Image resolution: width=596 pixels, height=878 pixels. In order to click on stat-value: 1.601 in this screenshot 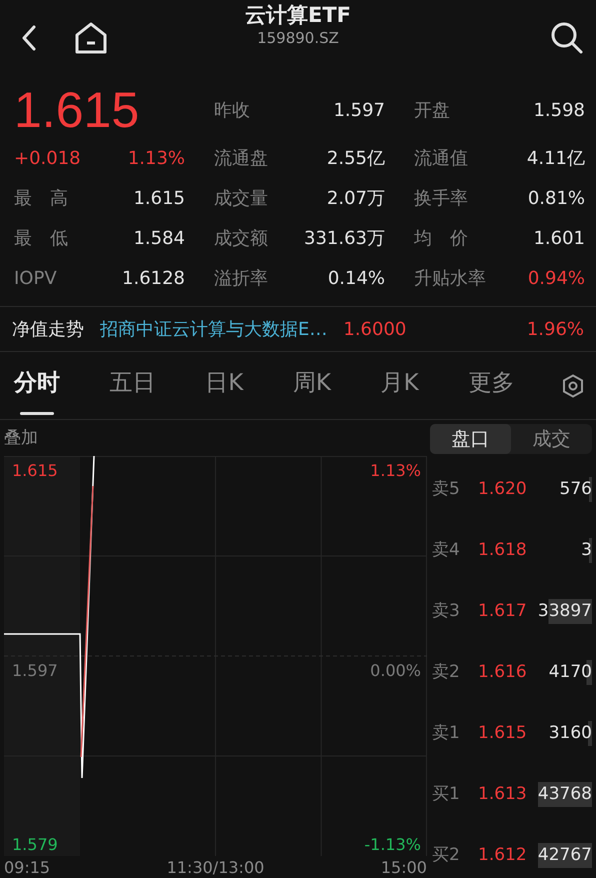, I will do `click(559, 238)`.